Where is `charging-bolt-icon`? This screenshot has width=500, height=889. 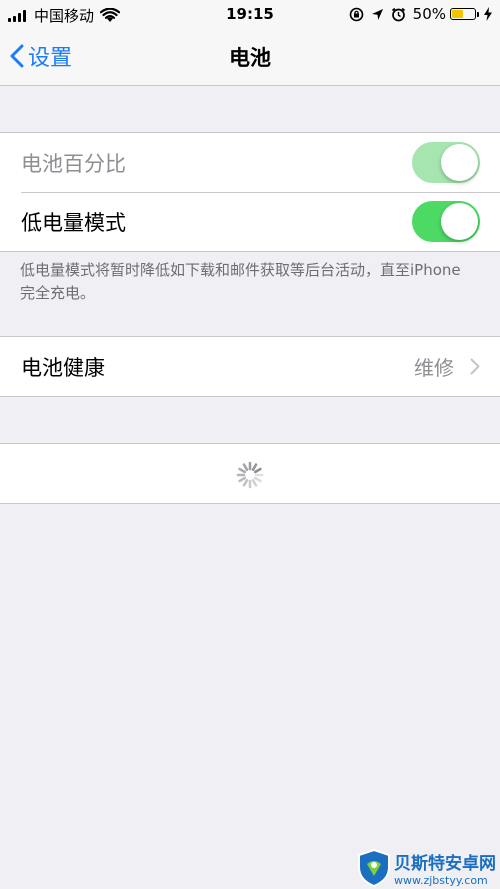
charging-bolt-icon is located at coordinates (488, 14).